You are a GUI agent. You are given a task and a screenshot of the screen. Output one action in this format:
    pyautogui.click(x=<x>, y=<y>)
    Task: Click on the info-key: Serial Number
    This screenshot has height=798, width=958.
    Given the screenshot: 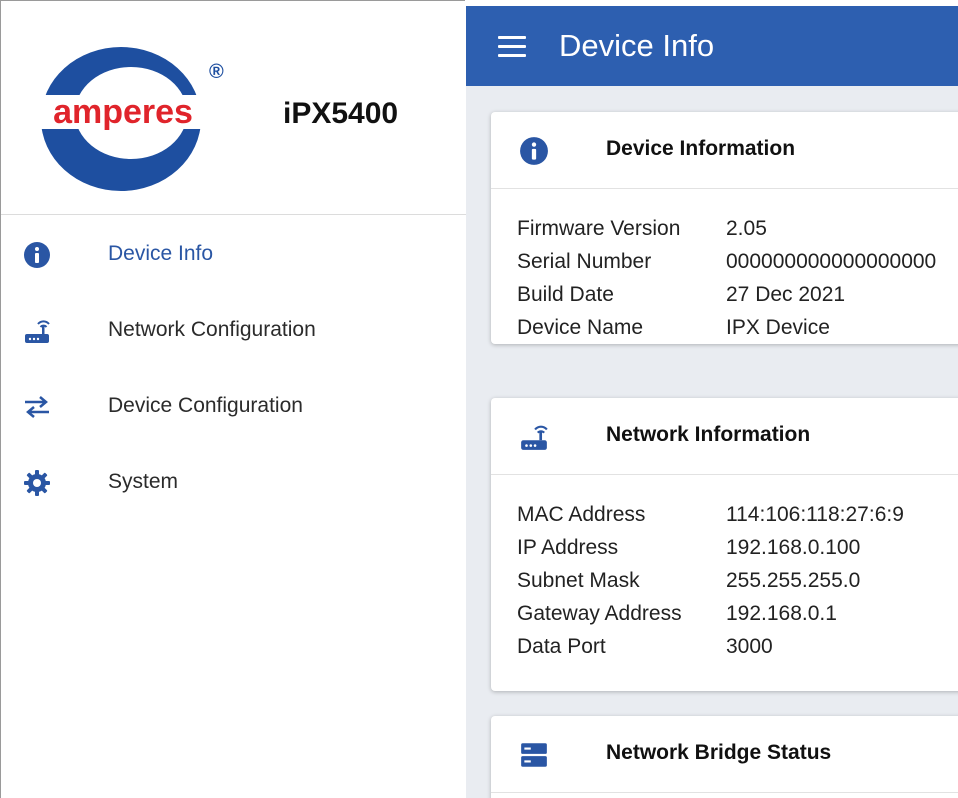 What is the action you would take?
    pyautogui.click(x=584, y=261)
    